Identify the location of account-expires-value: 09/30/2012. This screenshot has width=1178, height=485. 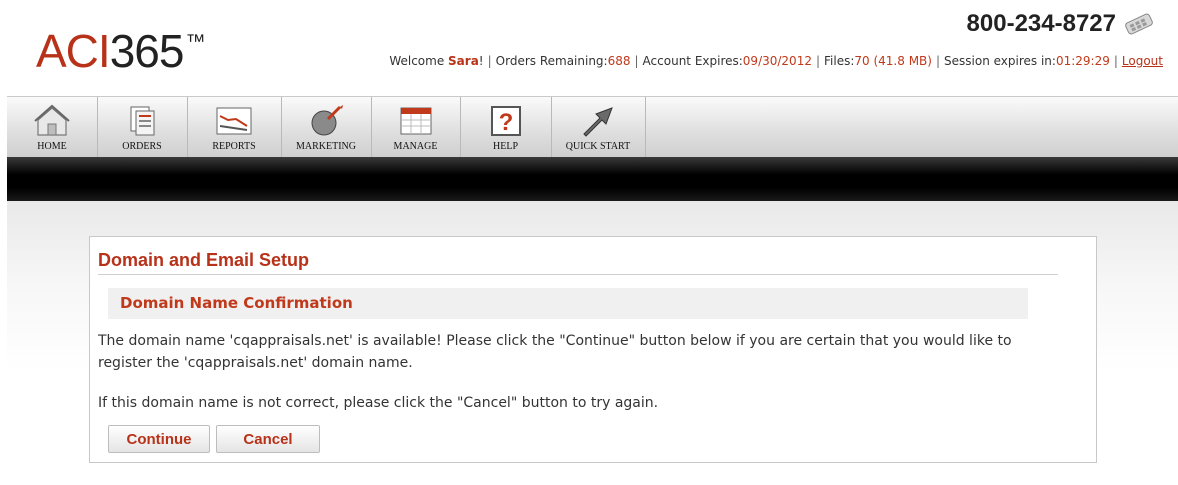
(777, 61).